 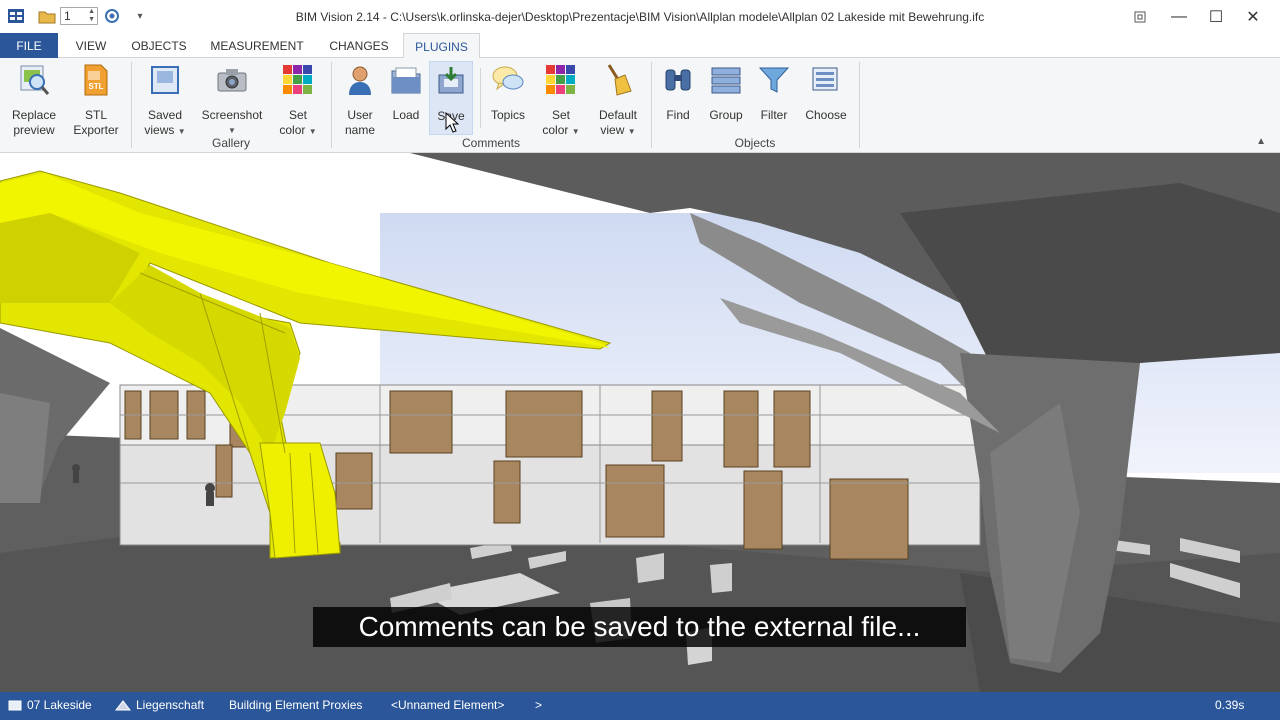 I want to click on tab-objects: OBJECTS, so click(x=159, y=45).